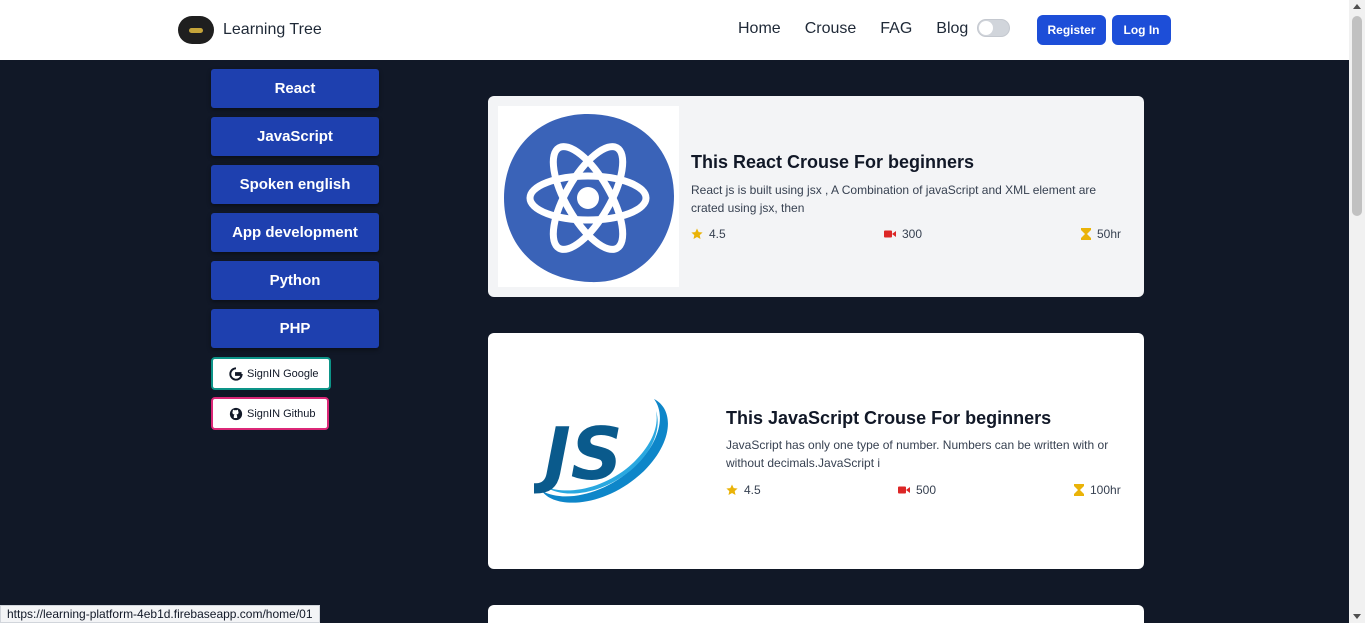 Image resolution: width=1365 pixels, height=623 pixels. What do you see at coordinates (578, 454) in the screenshot?
I see `svg-text: JS` at bounding box center [578, 454].